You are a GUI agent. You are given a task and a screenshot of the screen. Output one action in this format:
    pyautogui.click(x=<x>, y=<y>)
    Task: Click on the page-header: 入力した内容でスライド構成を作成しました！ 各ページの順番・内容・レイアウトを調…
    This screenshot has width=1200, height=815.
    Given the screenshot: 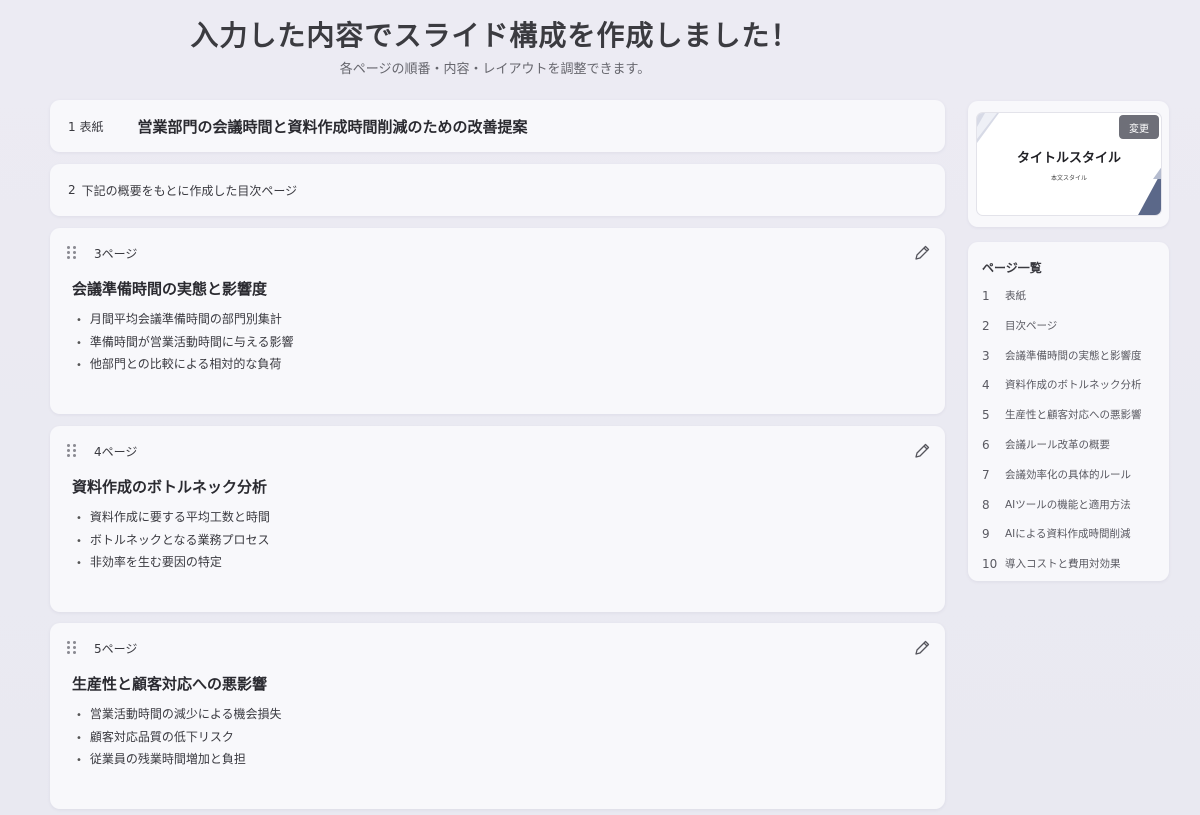 What is the action you would take?
    pyautogui.click(x=600, y=50)
    